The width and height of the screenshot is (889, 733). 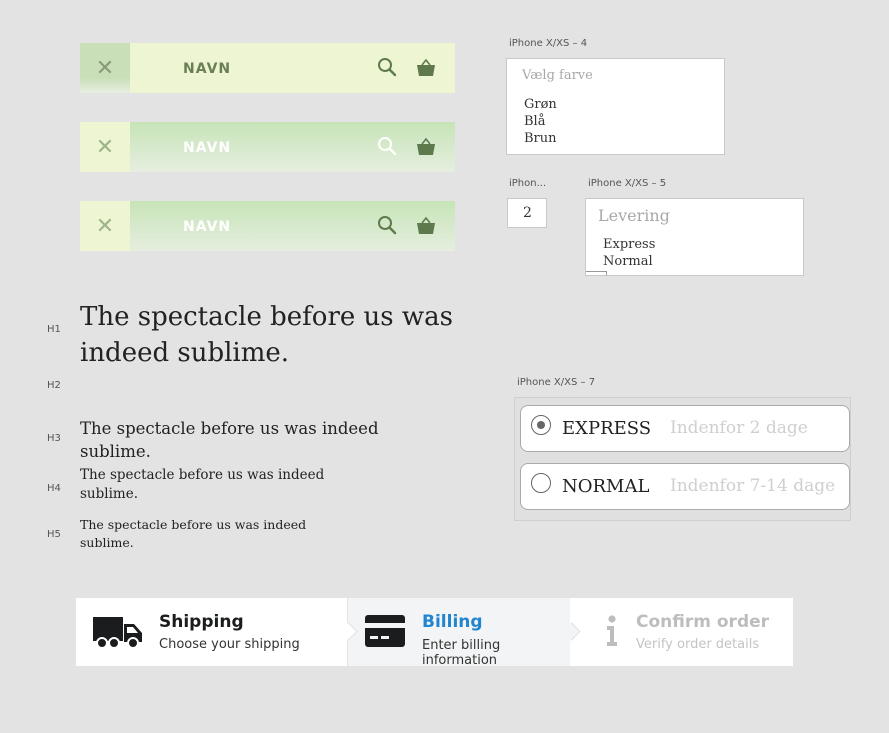 What do you see at coordinates (540, 104) in the screenshot?
I see `option-green: Grøn` at bounding box center [540, 104].